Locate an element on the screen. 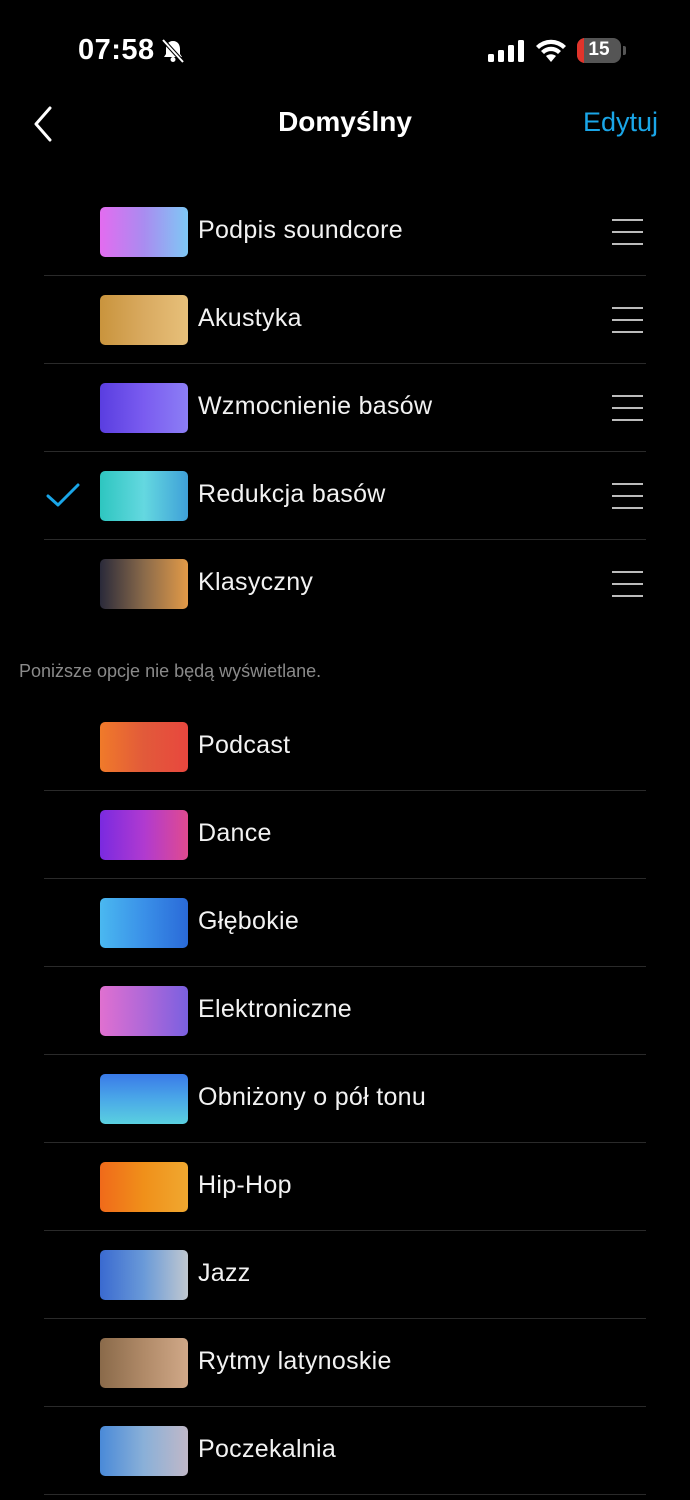  preset-row: Podpis soundcore is located at coordinates (345, 232).